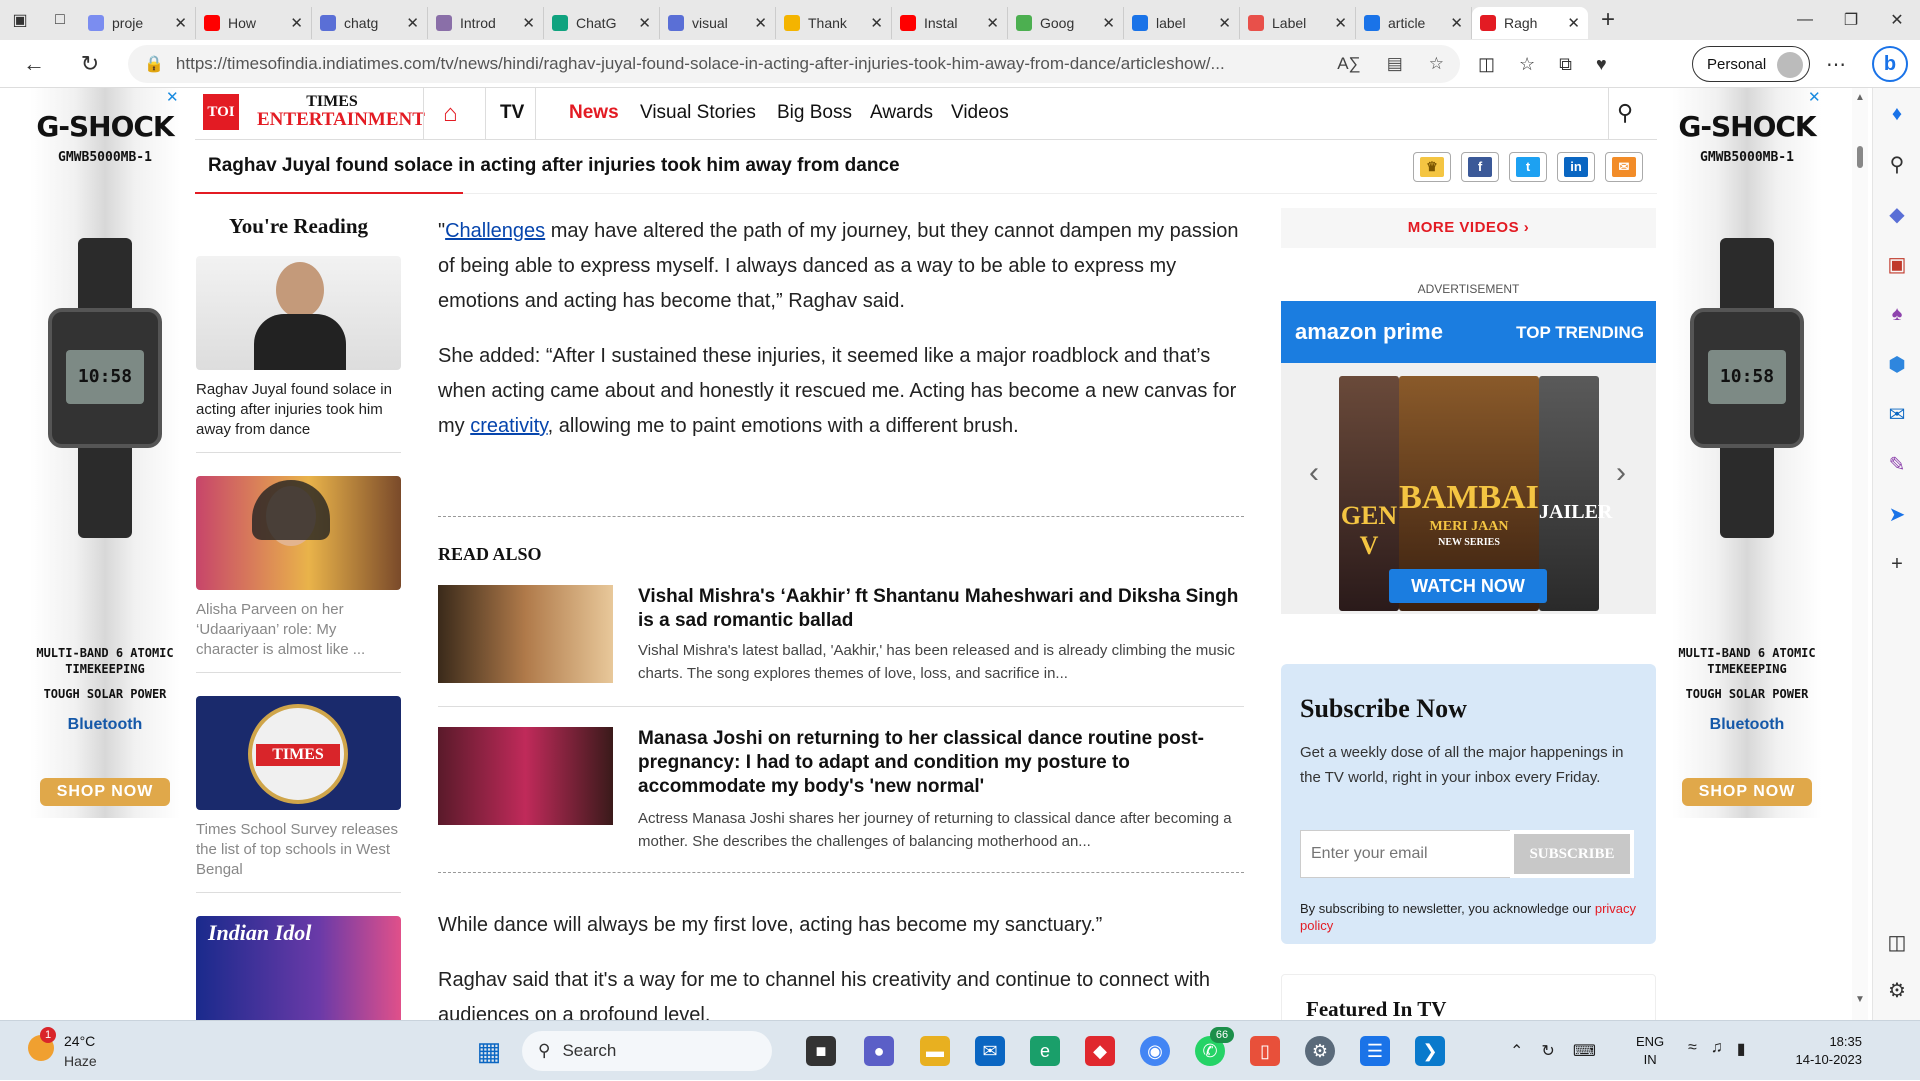 Image resolution: width=1920 pixels, height=1081 pixels. What do you see at coordinates (1584, 1051) in the screenshot?
I see `keyboard-icon: ⌨` at bounding box center [1584, 1051].